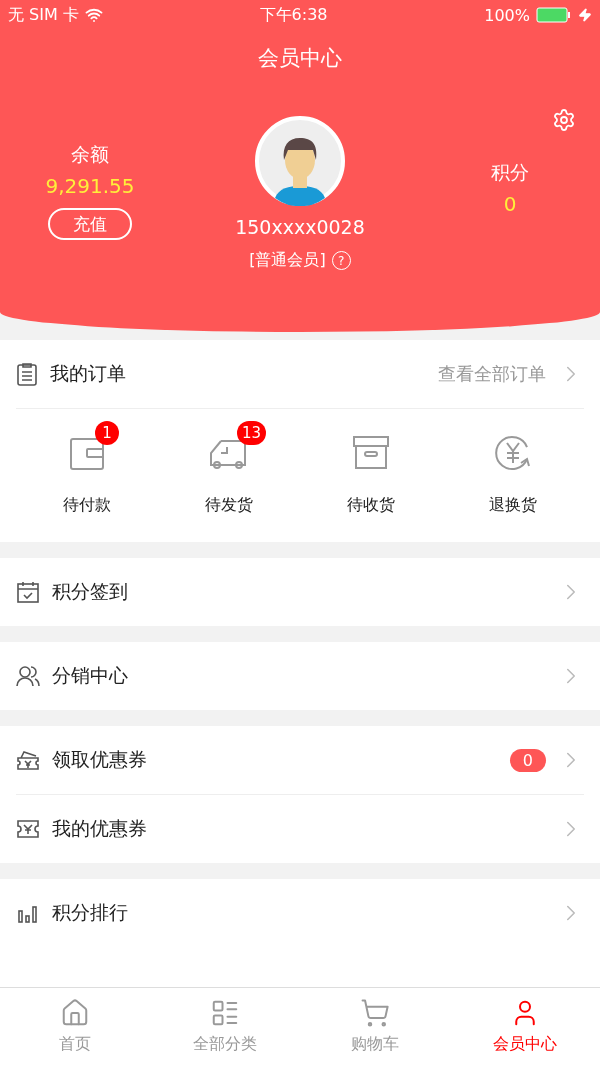 Image resolution: width=600 pixels, height=1067 pixels. What do you see at coordinates (28, 676) in the screenshot?
I see `users-icon` at bounding box center [28, 676].